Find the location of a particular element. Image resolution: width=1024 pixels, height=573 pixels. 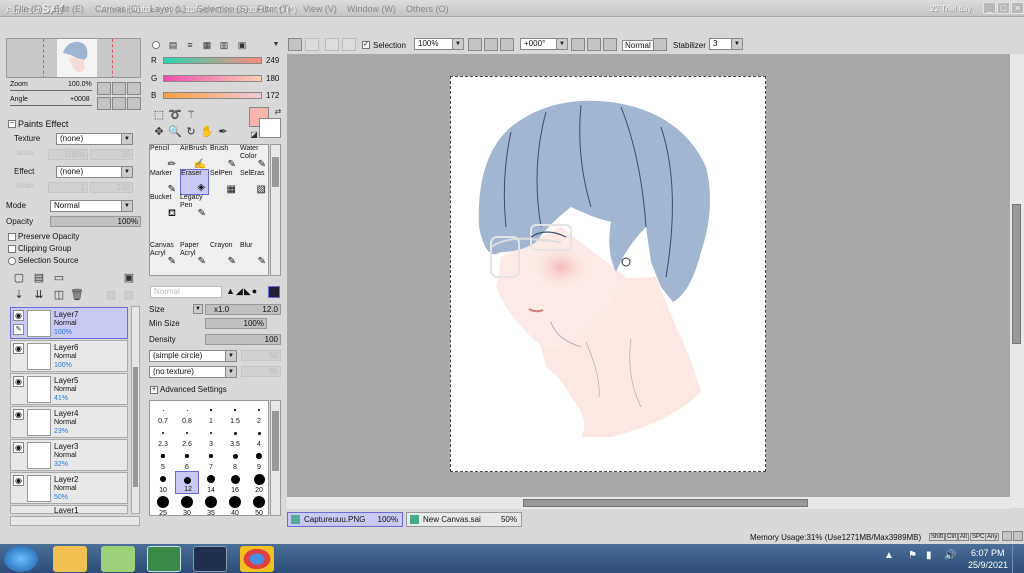

brush-size-2: 2 is located at coordinates (259, 413).